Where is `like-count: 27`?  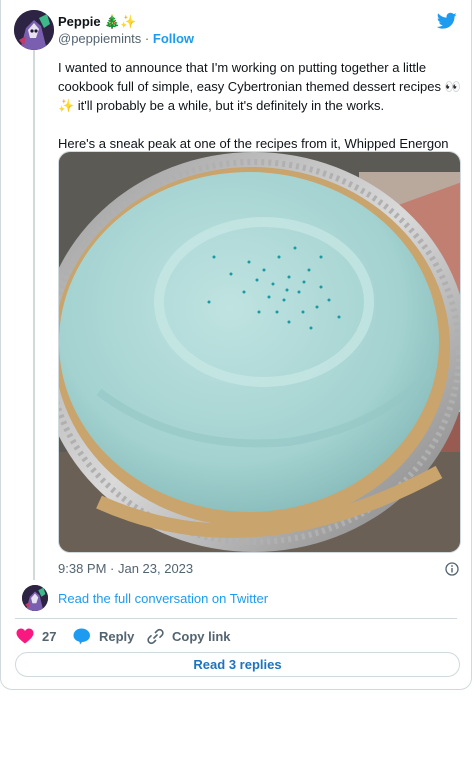
like-count: 27 is located at coordinates (49, 636).